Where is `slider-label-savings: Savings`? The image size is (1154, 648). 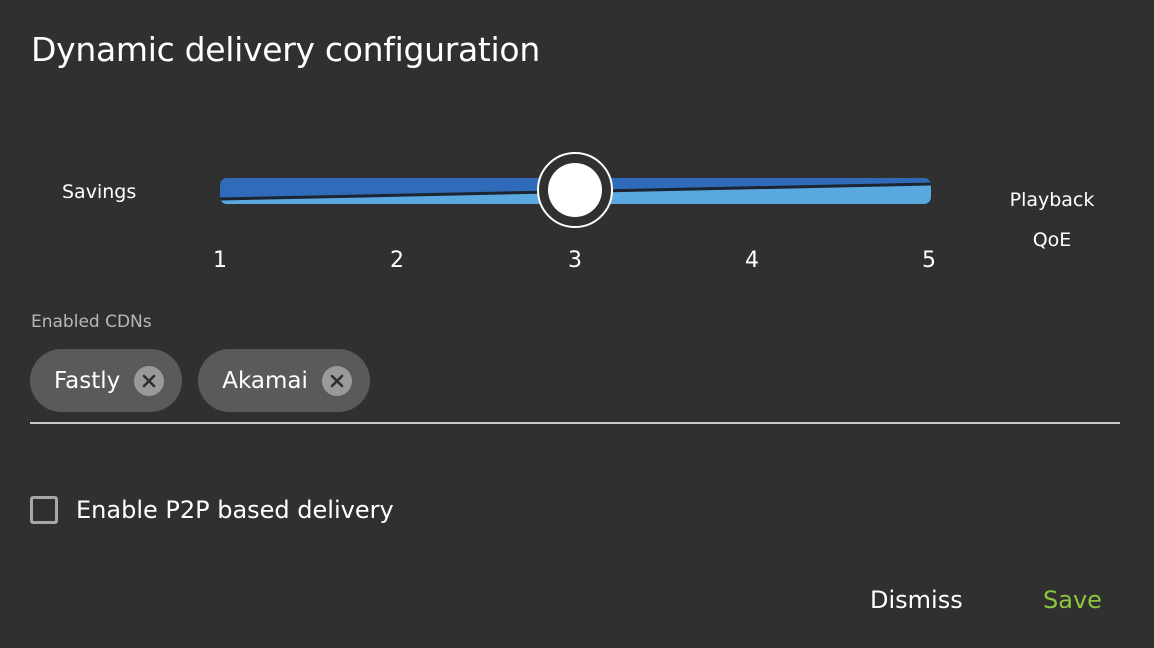 slider-label-savings: Savings is located at coordinates (99, 192).